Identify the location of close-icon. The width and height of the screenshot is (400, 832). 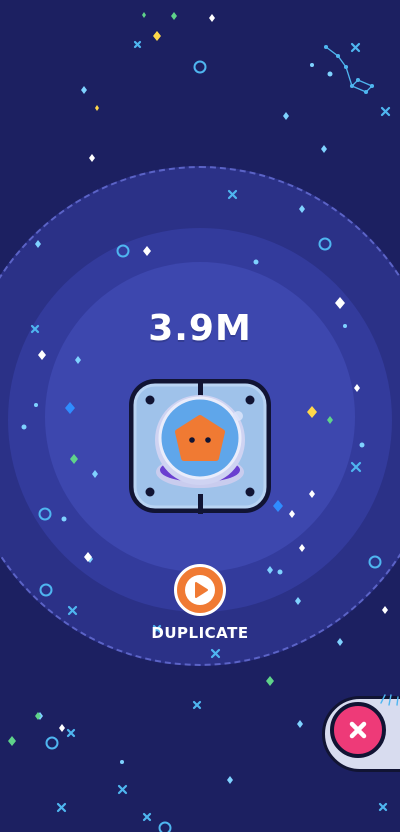
(358, 730).